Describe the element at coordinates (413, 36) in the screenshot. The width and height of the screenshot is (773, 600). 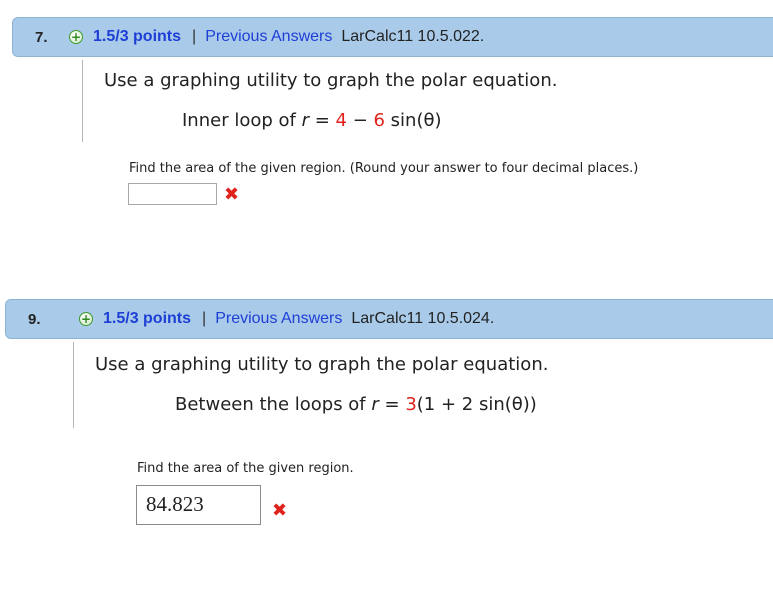
I see `source-label: LarCalc11 10.5.022.` at that location.